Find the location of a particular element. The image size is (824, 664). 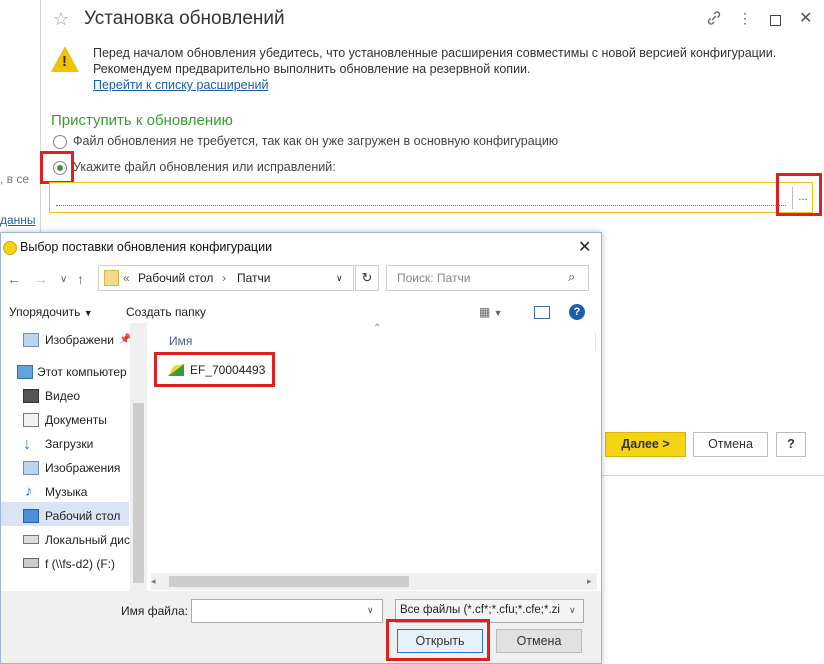

sidebar-item-label: Локальный дис is located at coordinates (87, 540).